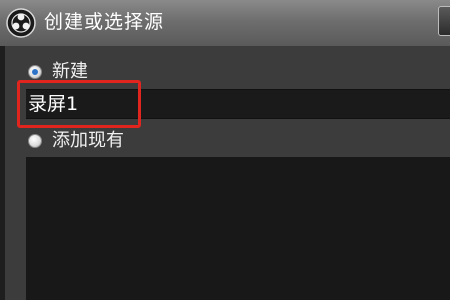  Describe the element at coordinates (104, 22) in the screenshot. I see `window-title: 创建或选择源` at that location.